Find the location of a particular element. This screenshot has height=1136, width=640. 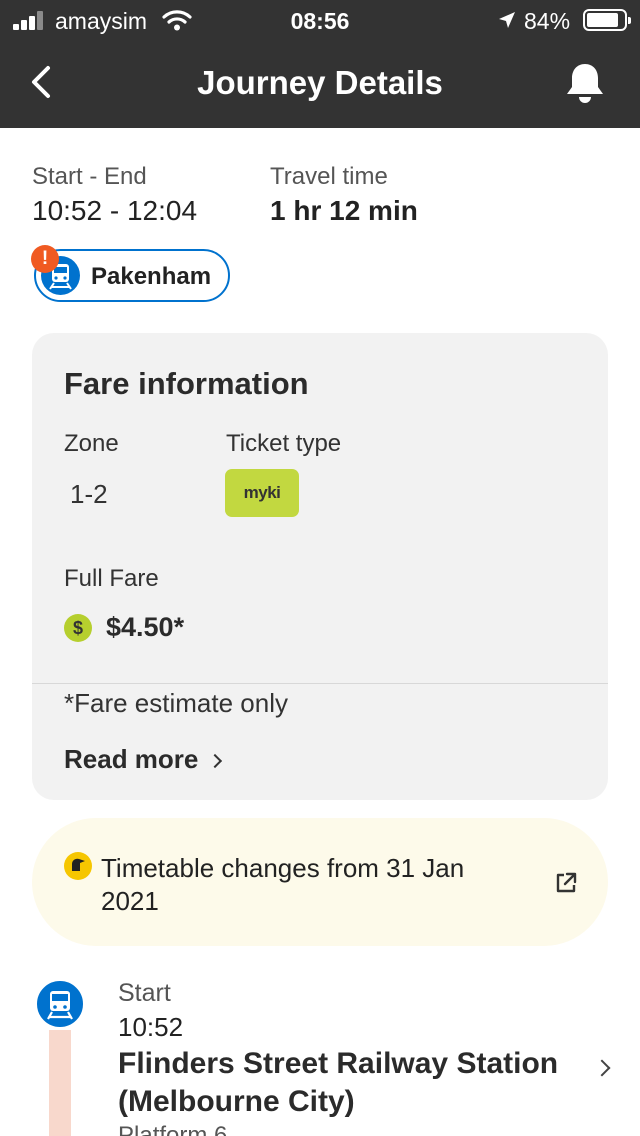

leg-label: Start is located at coordinates (144, 993).